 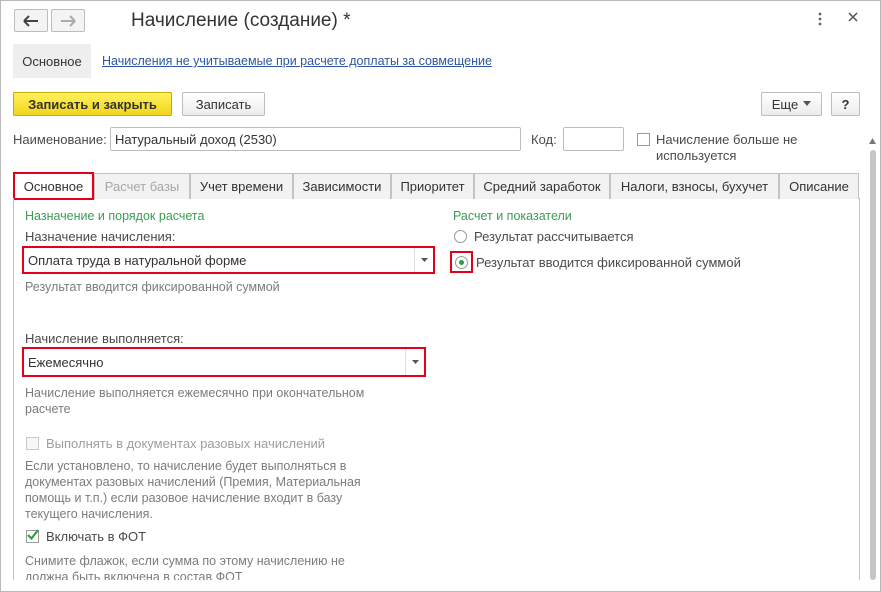 I want to click on panel-right-border, so click(x=859, y=389).